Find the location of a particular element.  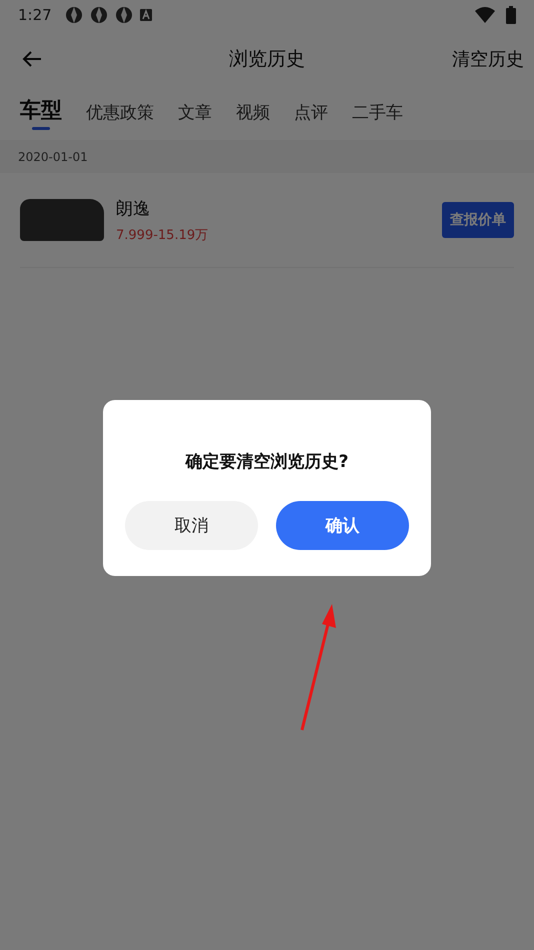

category-tab: 二手车 is located at coordinates (377, 116).